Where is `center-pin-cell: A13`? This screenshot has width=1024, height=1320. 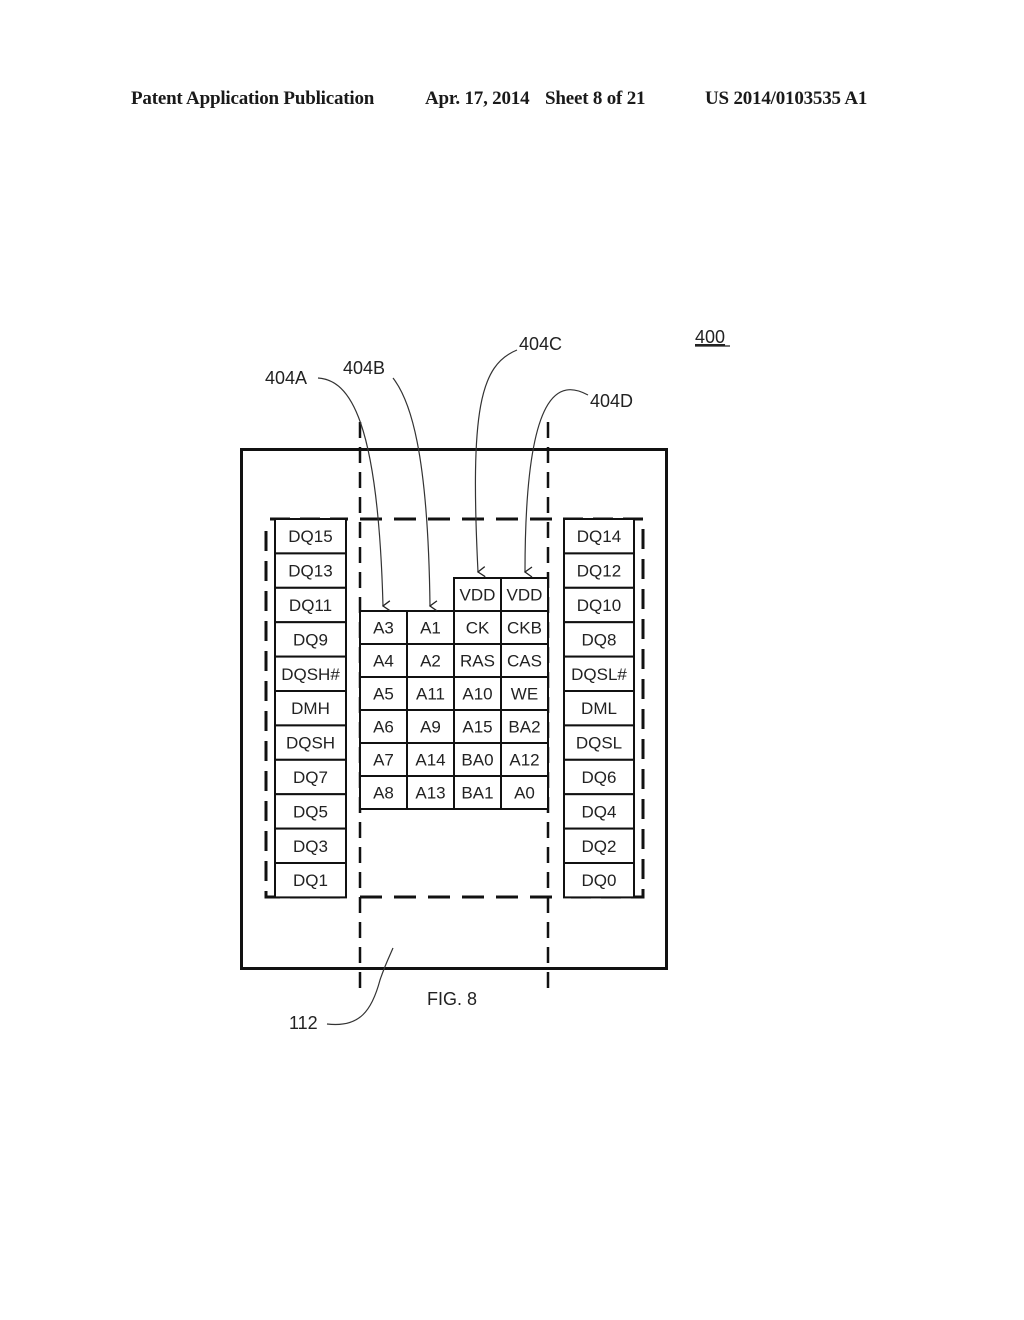 center-pin-cell: A13 is located at coordinates (430, 792).